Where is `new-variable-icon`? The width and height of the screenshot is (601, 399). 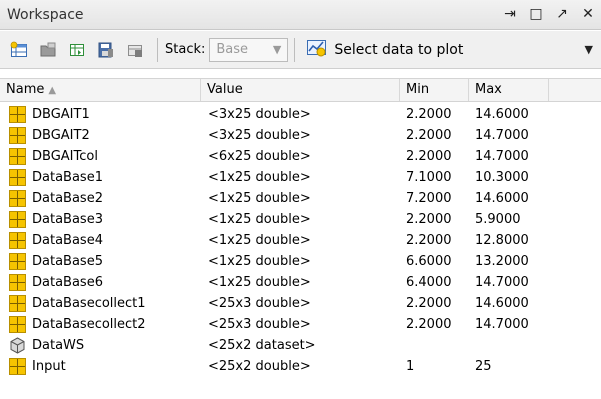
new-variable-icon is located at coordinates (19, 50).